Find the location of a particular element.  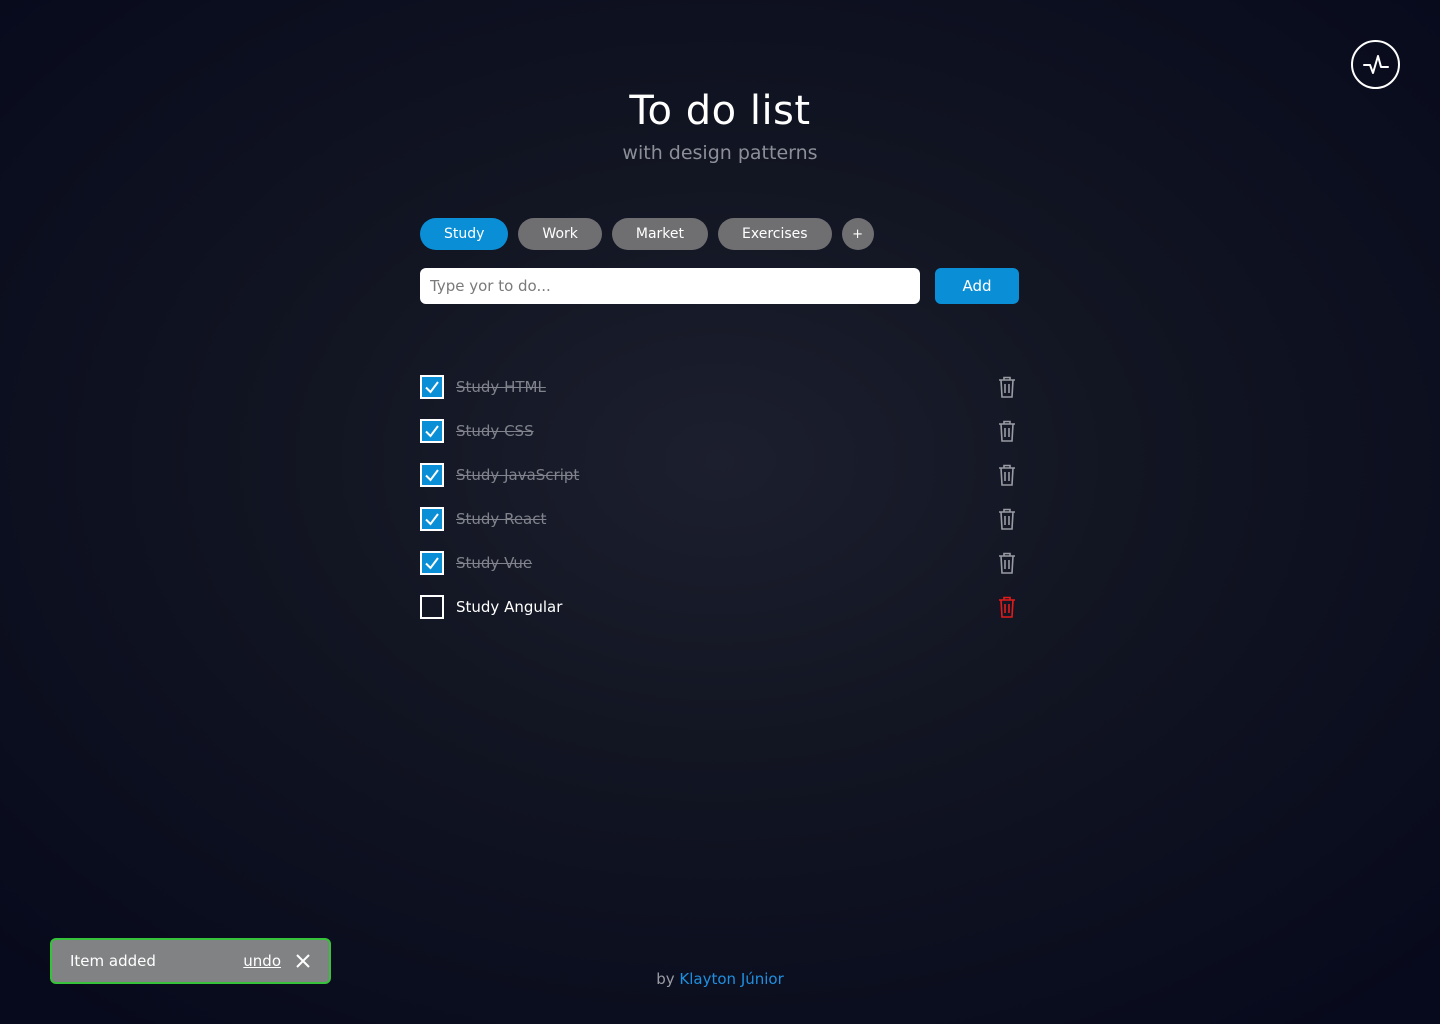

item-label: Study Vue is located at coordinates (494, 563).